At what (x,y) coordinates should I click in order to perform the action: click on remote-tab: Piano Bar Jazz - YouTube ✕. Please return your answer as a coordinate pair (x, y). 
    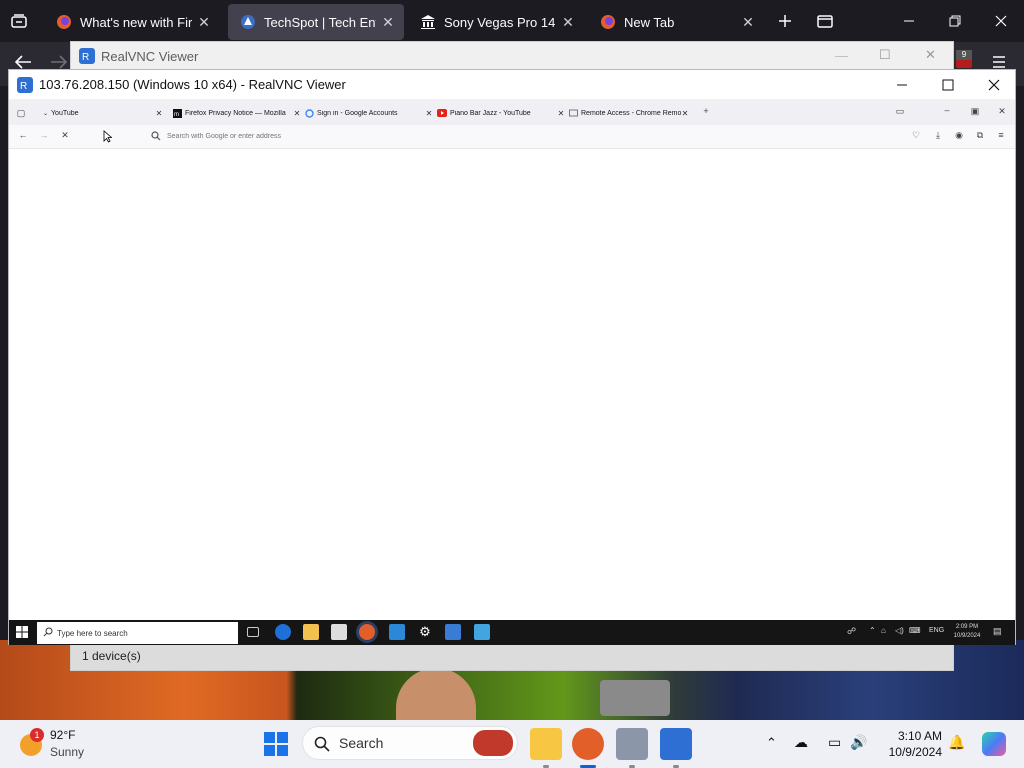
    Looking at the image, I should click on (501, 113).